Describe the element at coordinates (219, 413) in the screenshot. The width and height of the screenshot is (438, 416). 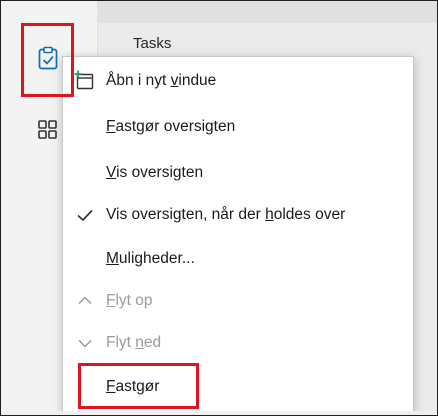
I see `bottom-bar` at that location.